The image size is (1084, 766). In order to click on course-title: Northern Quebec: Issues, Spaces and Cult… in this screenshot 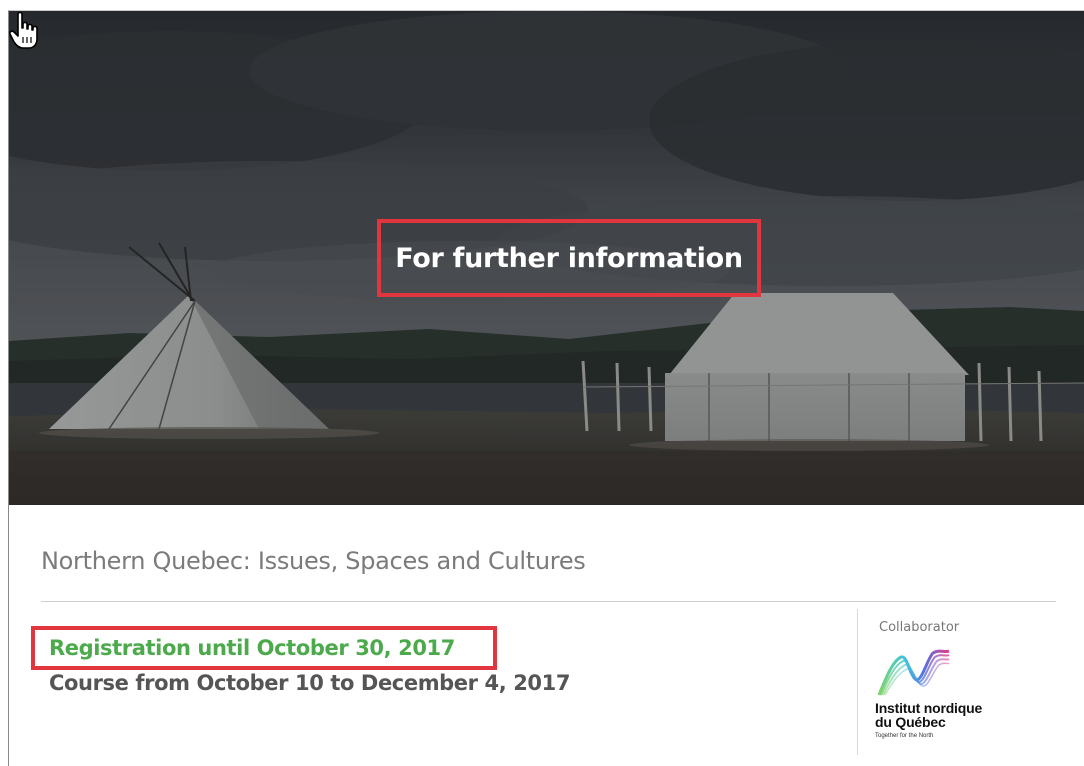, I will do `click(313, 561)`.